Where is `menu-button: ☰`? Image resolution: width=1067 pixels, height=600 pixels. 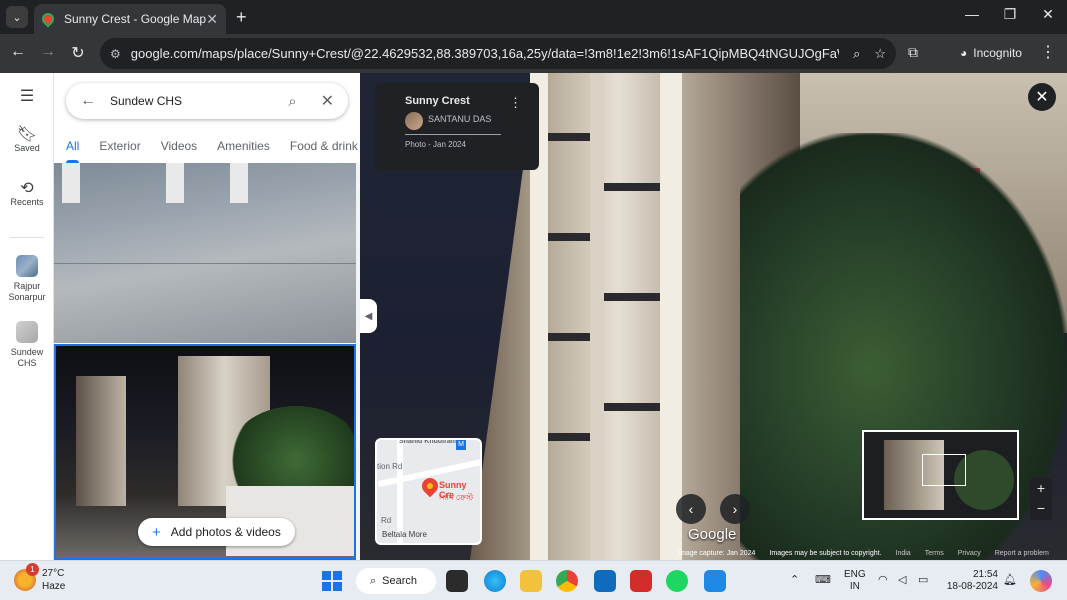
menu-button: ☰ is located at coordinates (27, 96).